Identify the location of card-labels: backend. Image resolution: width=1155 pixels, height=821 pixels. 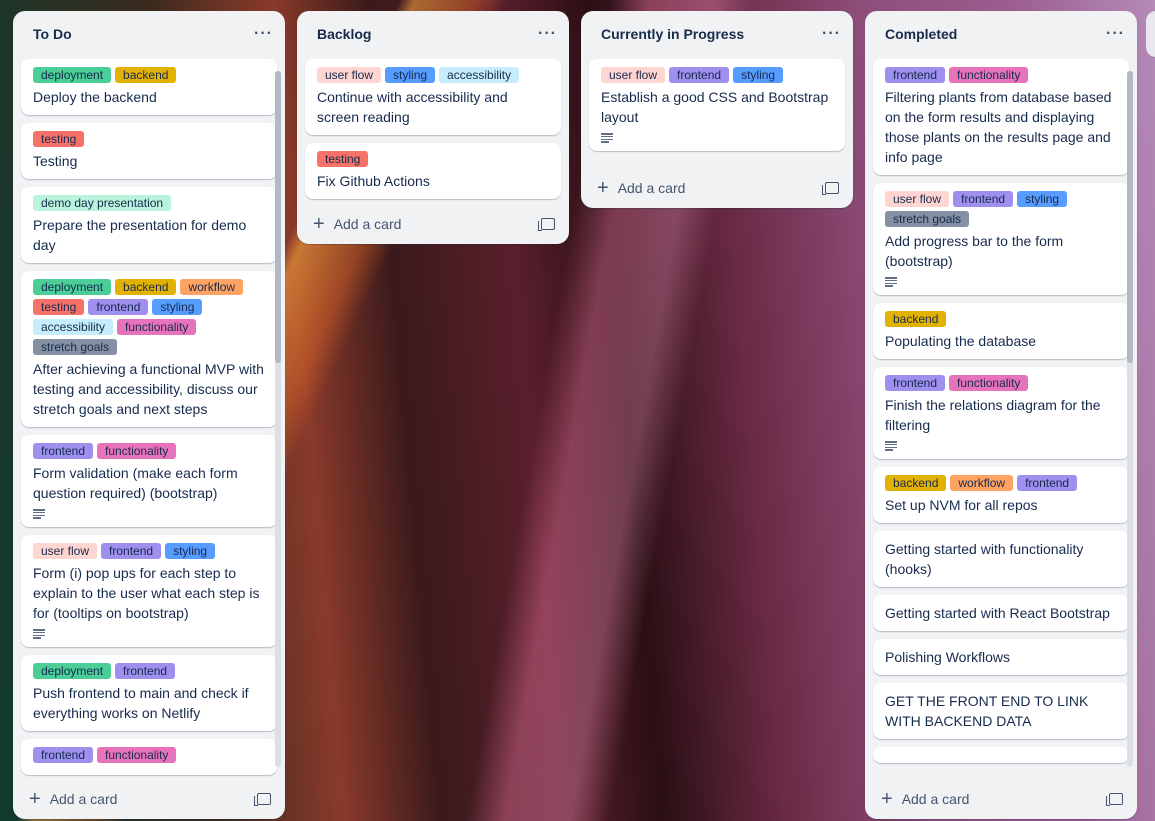
(1001, 319).